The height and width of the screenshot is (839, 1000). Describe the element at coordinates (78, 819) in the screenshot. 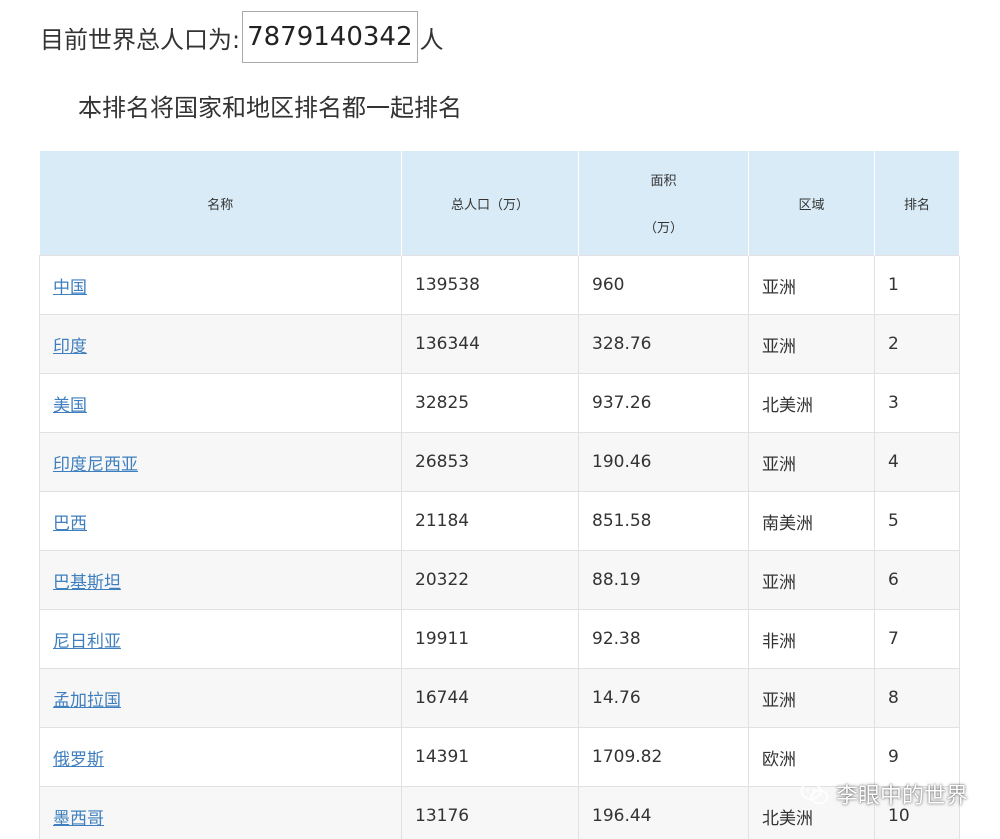

I see `country-link: 墨西哥` at that location.